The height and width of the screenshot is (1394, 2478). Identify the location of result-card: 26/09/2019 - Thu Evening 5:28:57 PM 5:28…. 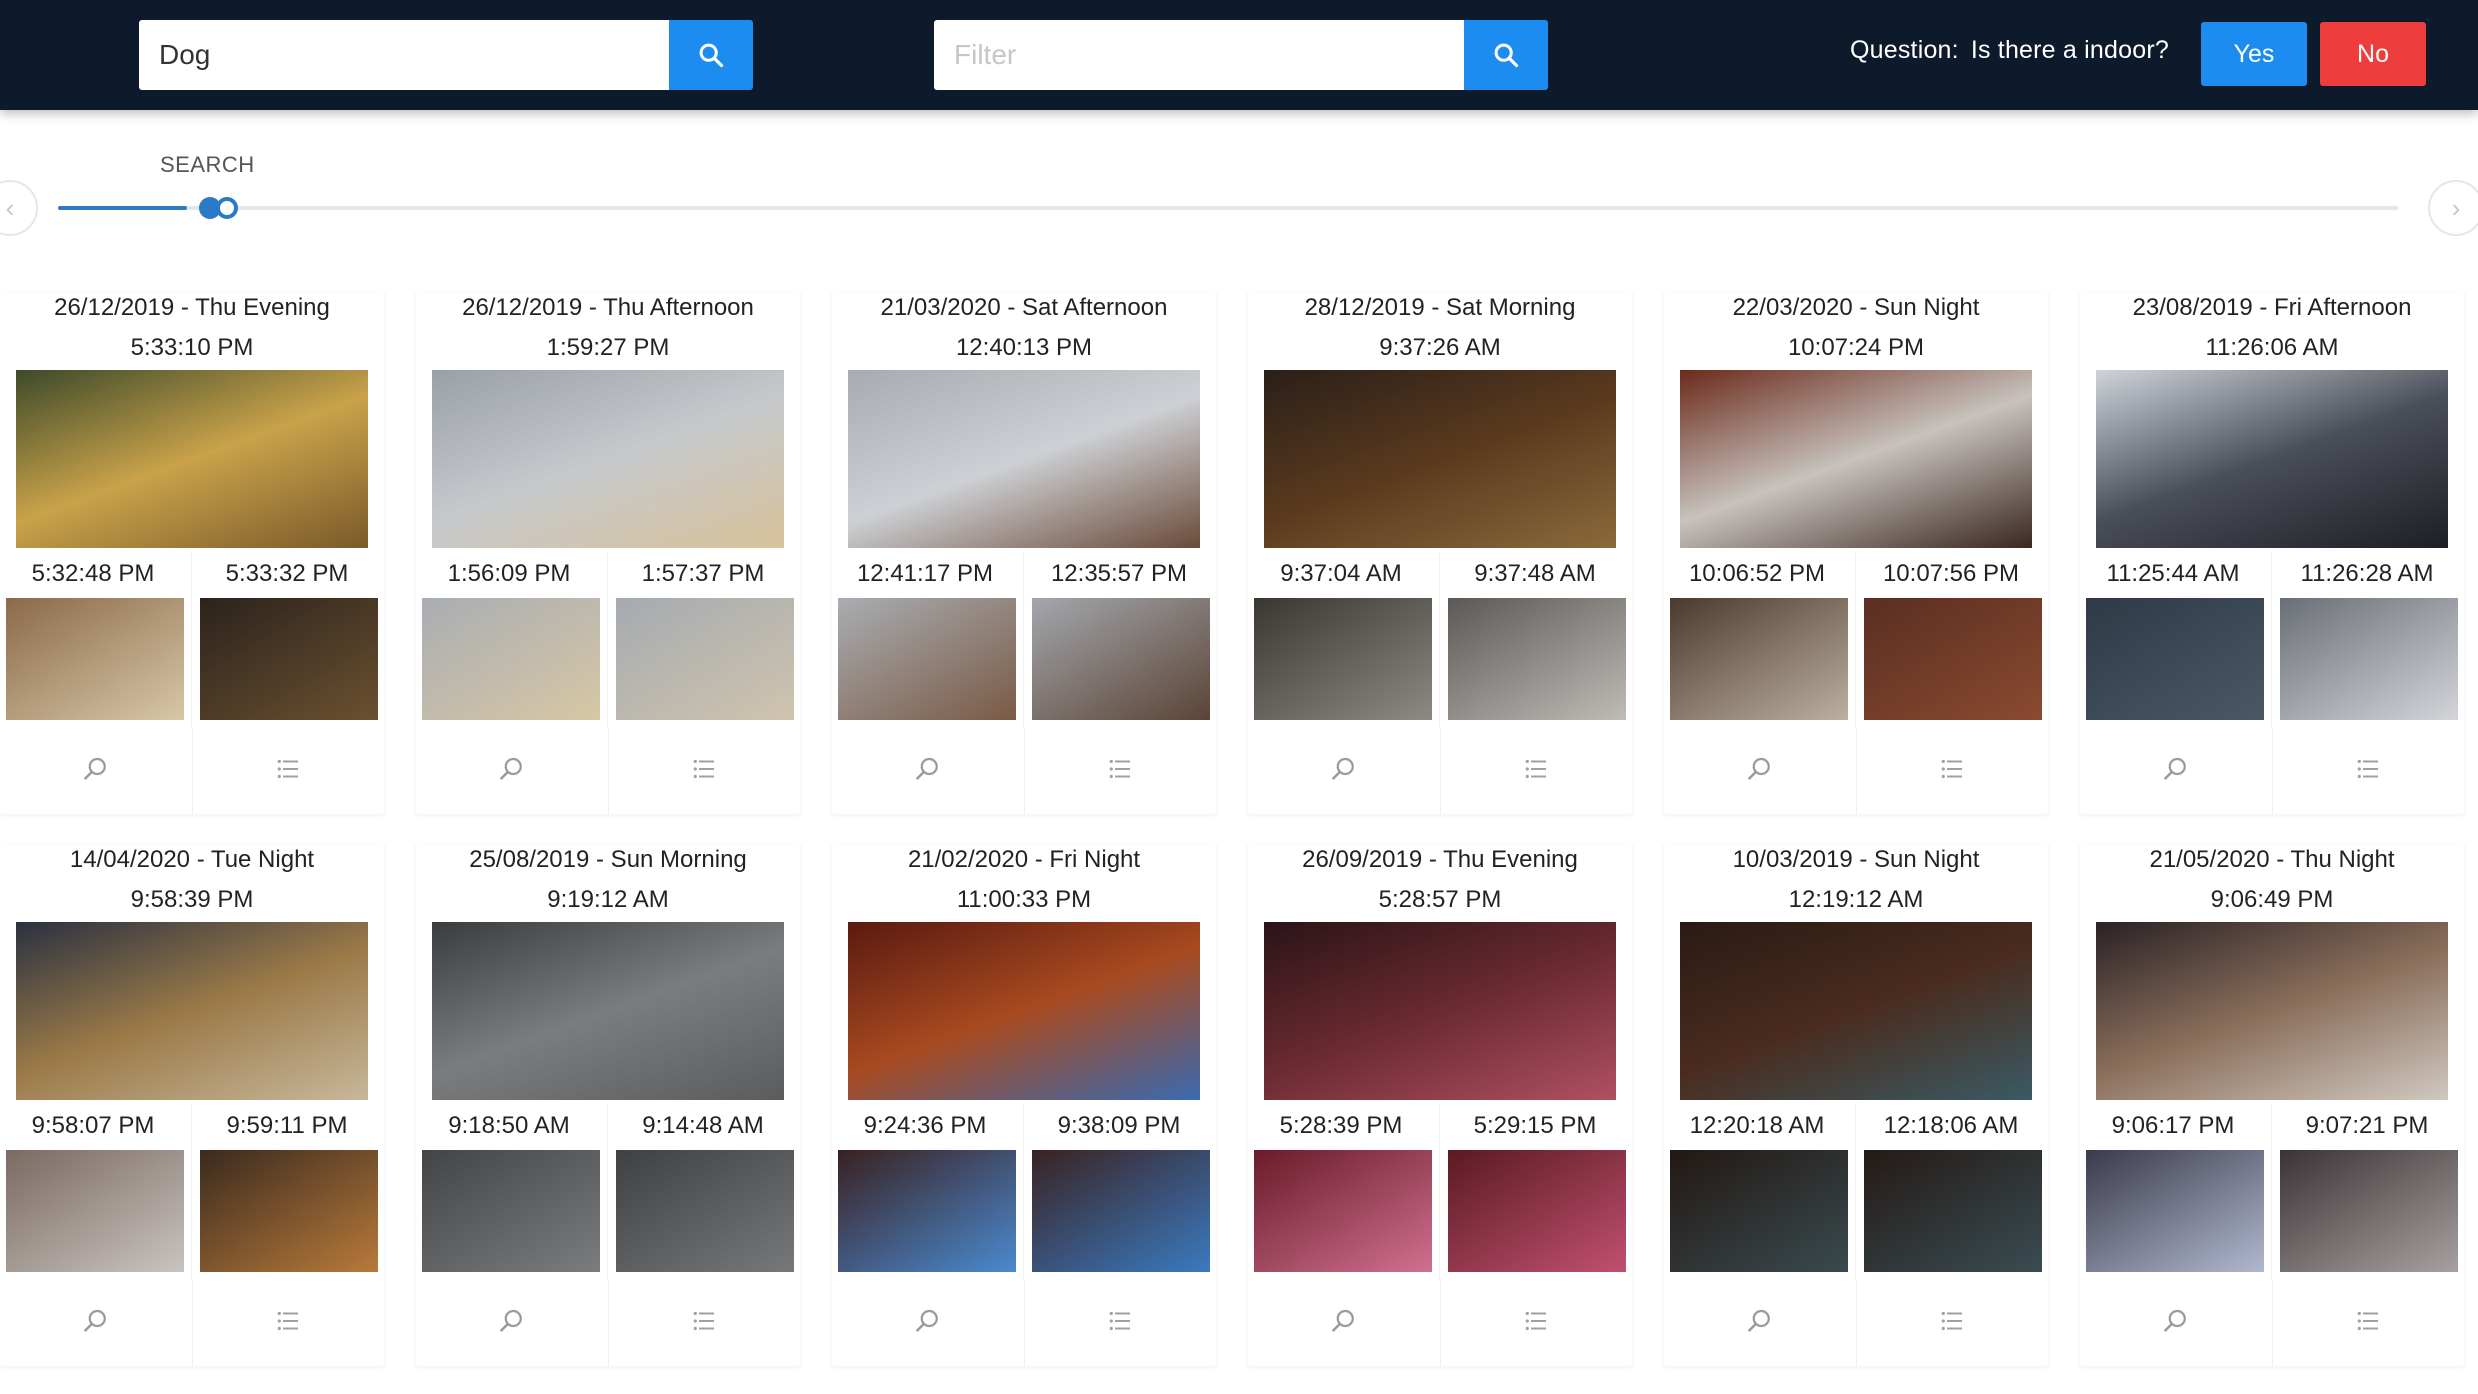
(1440, 1105).